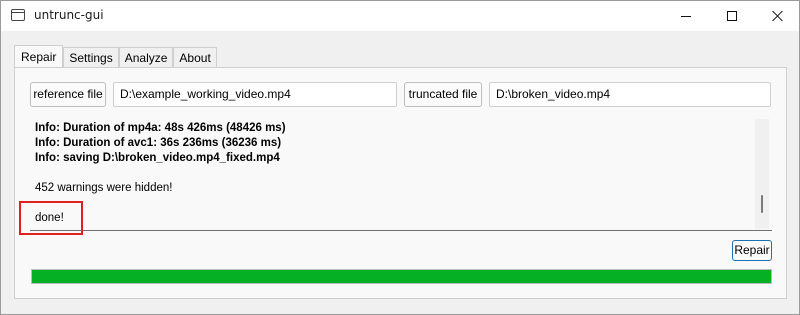  I want to click on progress-fill, so click(401, 276).